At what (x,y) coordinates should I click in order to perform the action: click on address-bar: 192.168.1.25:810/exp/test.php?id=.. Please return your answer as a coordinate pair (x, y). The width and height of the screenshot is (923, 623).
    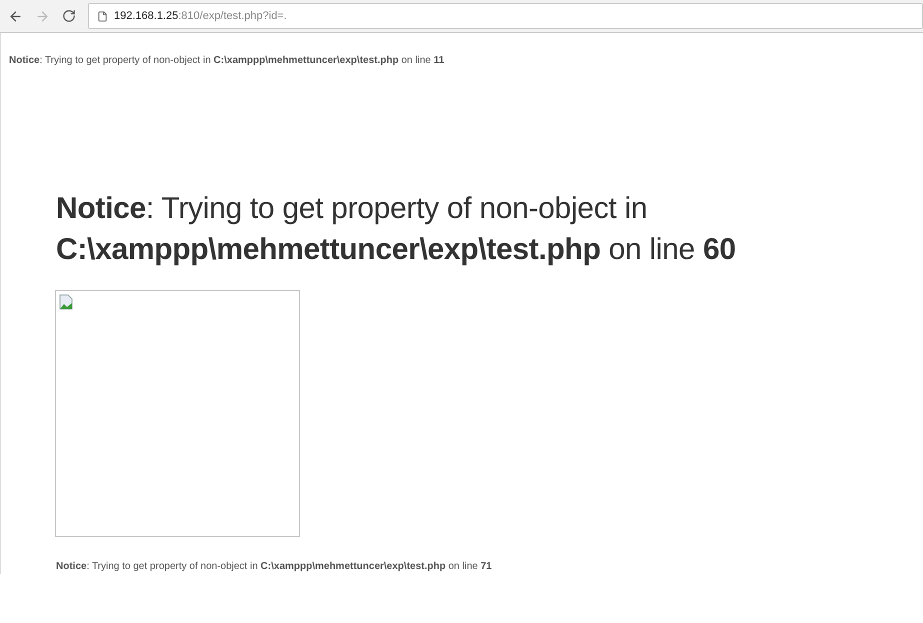
    Looking at the image, I should click on (505, 16).